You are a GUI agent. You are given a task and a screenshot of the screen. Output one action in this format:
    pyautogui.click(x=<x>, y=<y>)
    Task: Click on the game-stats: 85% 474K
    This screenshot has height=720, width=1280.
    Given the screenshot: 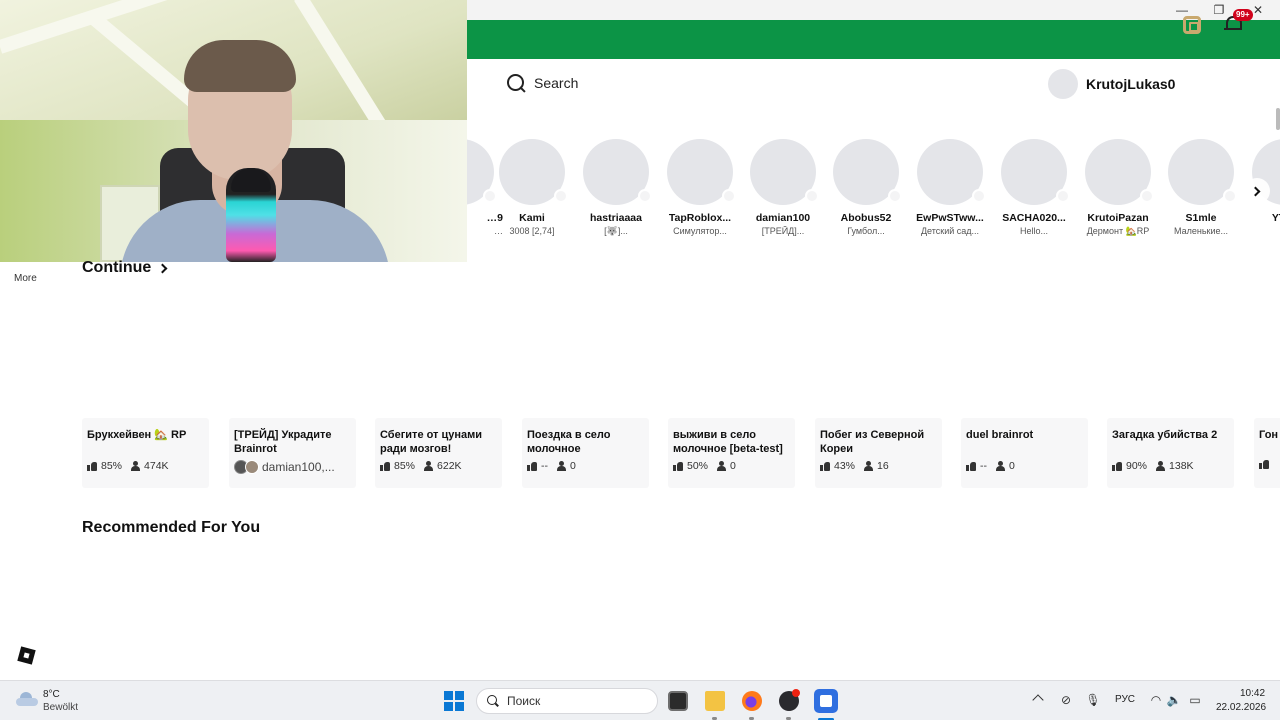 What is the action you would take?
    pyautogui.click(x=145, y=466)
    